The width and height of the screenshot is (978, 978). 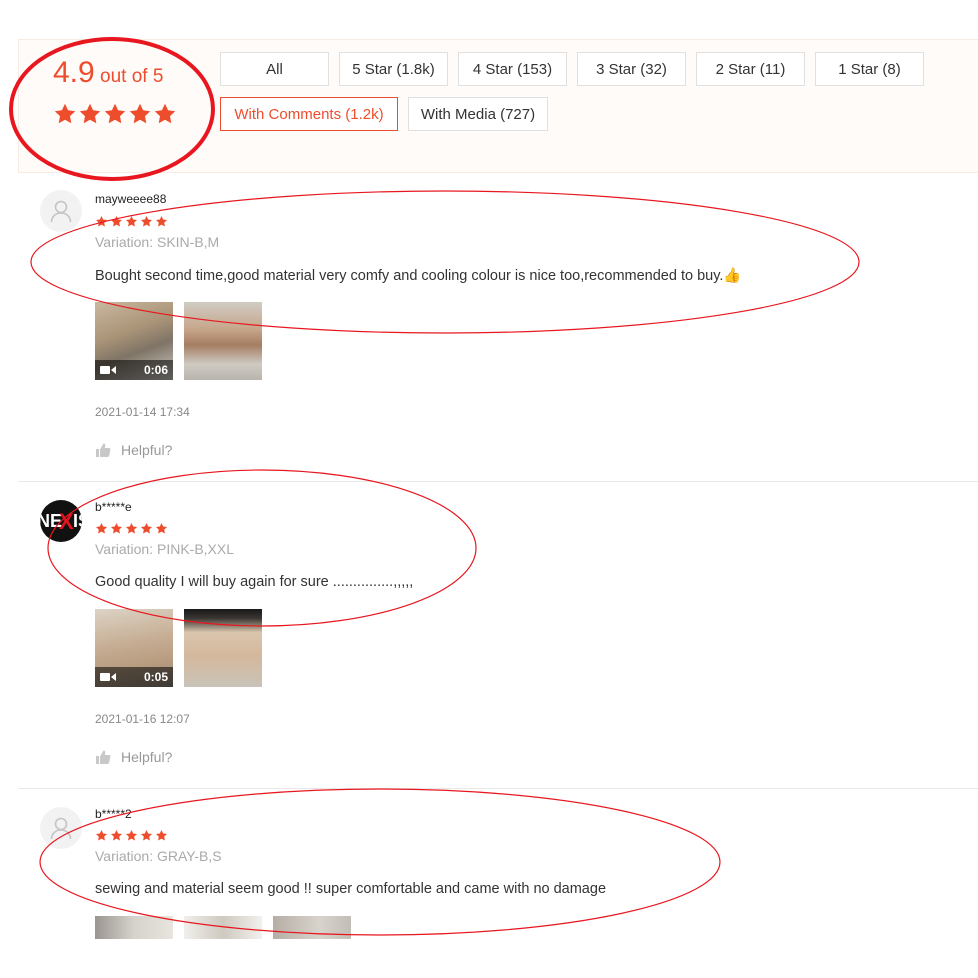 What do you see at coordinates (309, 114) in the screenshot?
I see `filter-with-comments-button: With Comments (1.2k)` at bounding box center [309, 114].